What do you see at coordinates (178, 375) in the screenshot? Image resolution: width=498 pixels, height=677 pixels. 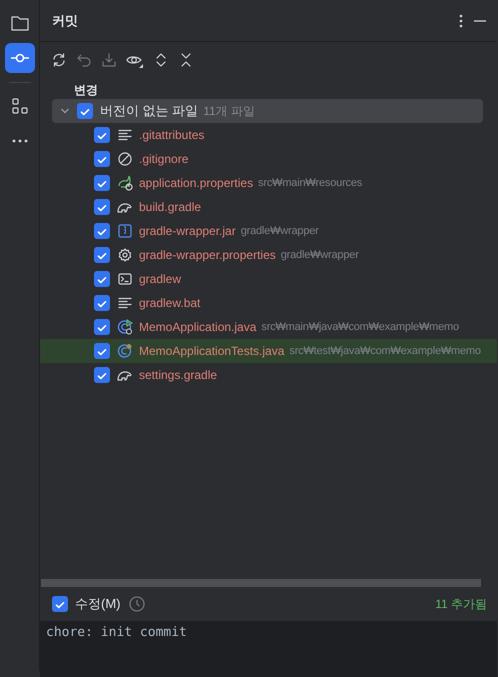 I see `file-name: settings.gradle` at bounding box center [178, 375].